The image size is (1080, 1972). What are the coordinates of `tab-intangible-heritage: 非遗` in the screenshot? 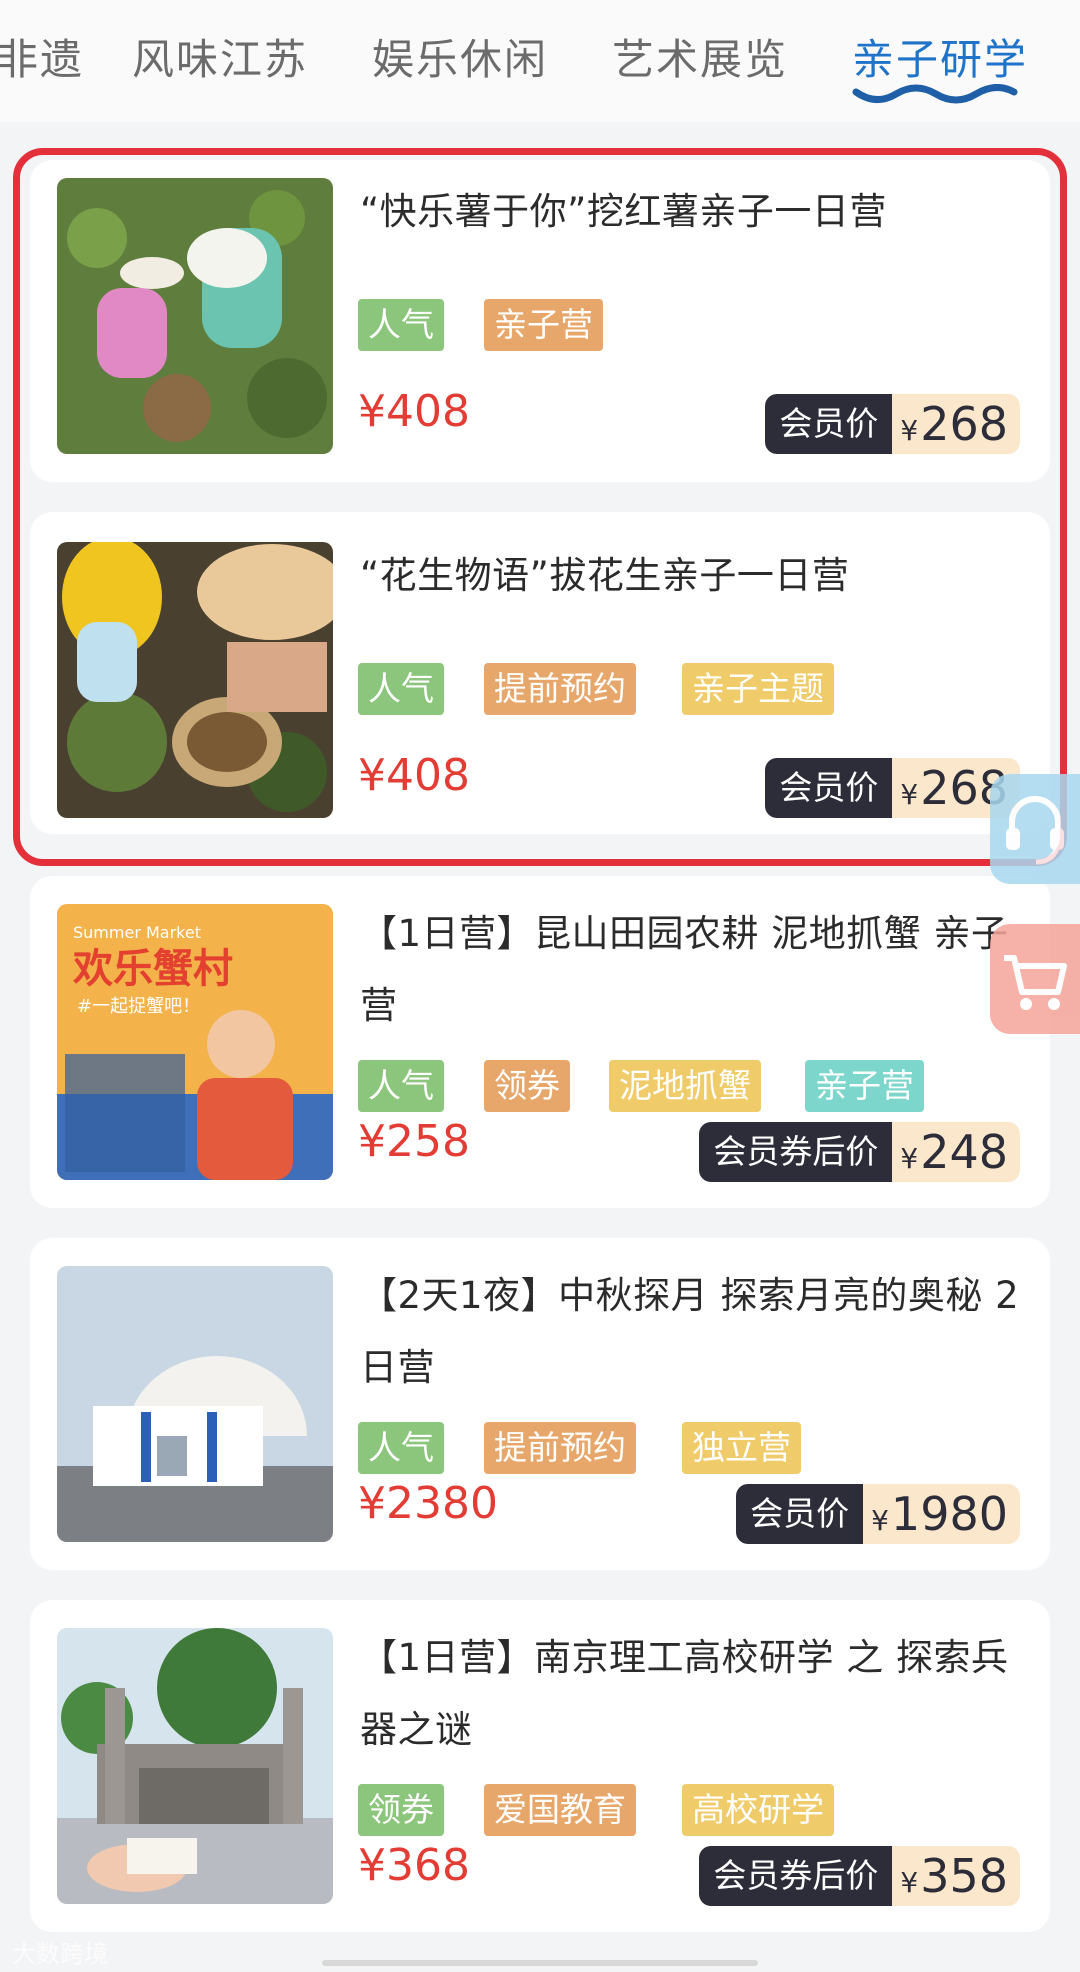 It's located at (42, 56).